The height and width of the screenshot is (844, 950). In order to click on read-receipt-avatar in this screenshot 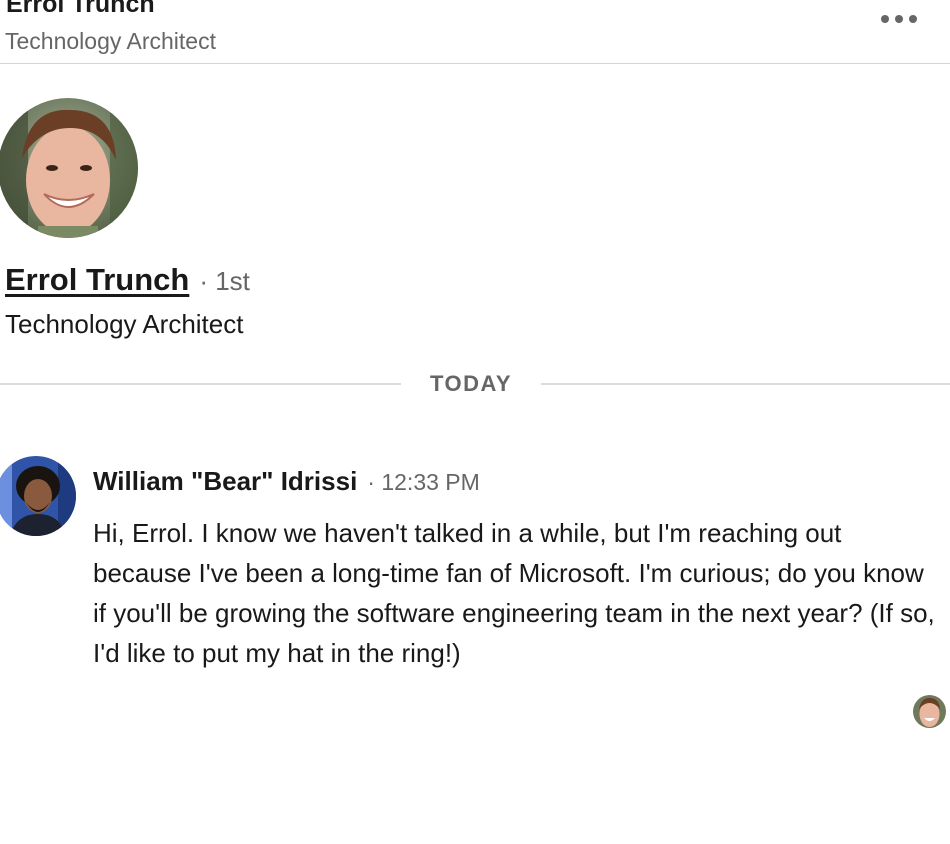, I will do `click(929, 711)`.